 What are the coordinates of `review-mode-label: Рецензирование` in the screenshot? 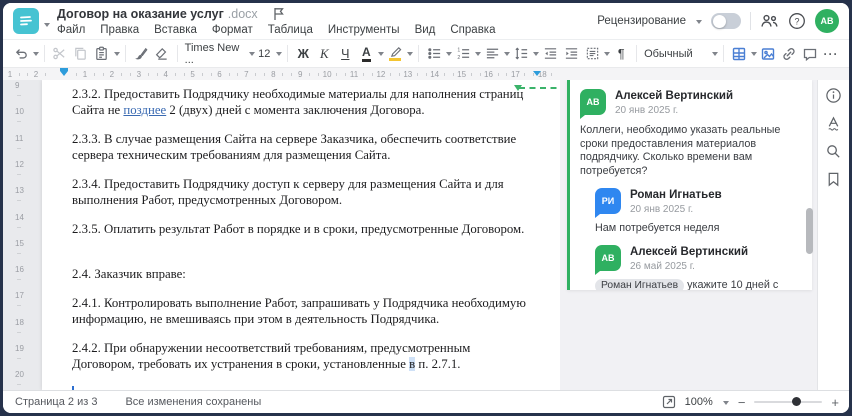 It's located at (641, 21).